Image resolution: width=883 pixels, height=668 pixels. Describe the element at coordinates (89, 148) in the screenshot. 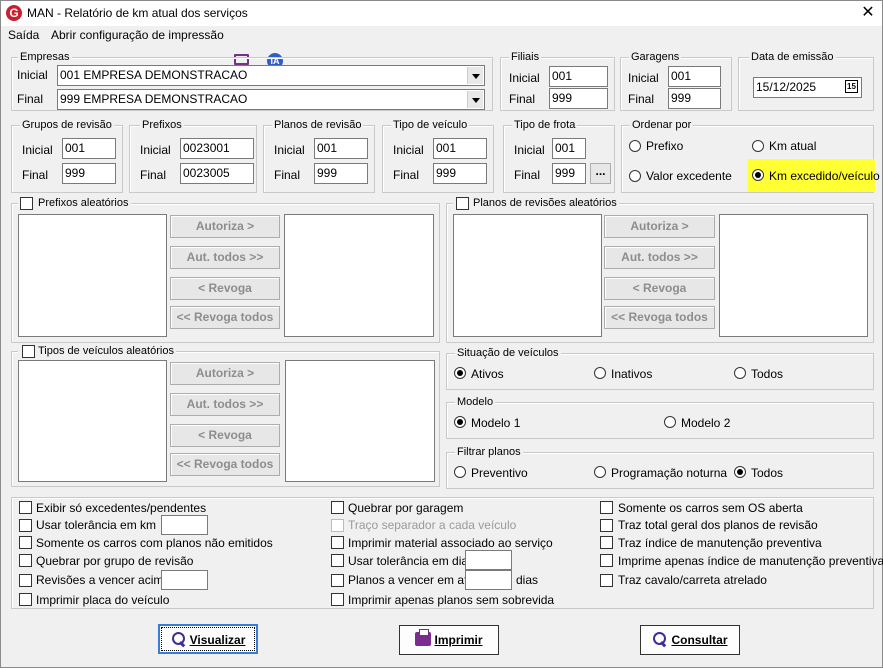

I see `grupos-inicial-input: 001` at that location.